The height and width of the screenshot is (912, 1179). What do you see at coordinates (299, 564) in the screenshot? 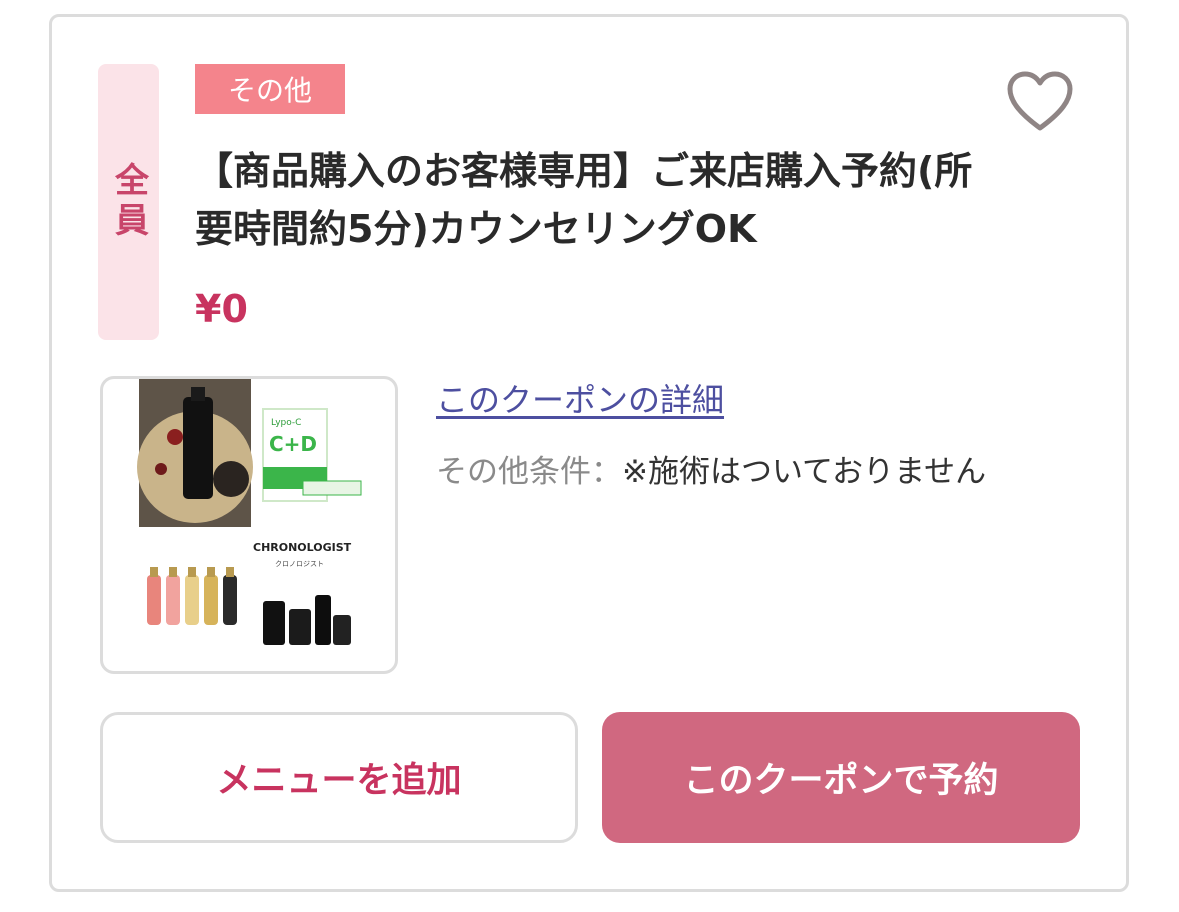
I see `image-brand2-sub-text: クロノロジスト` at bounding box center [299, 564].